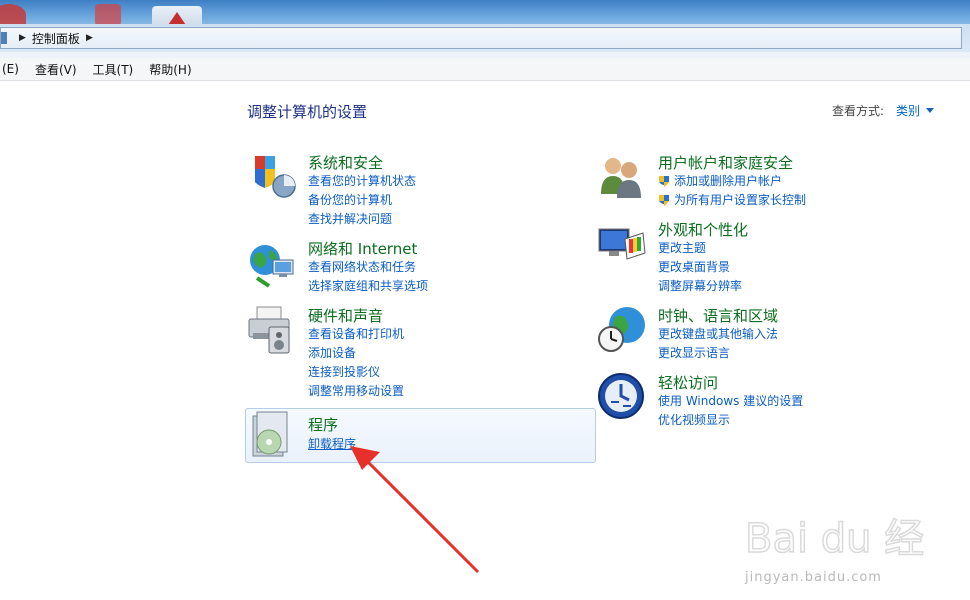  I want to click on watermark-brand: Bai du 经验, so click(835, 539).